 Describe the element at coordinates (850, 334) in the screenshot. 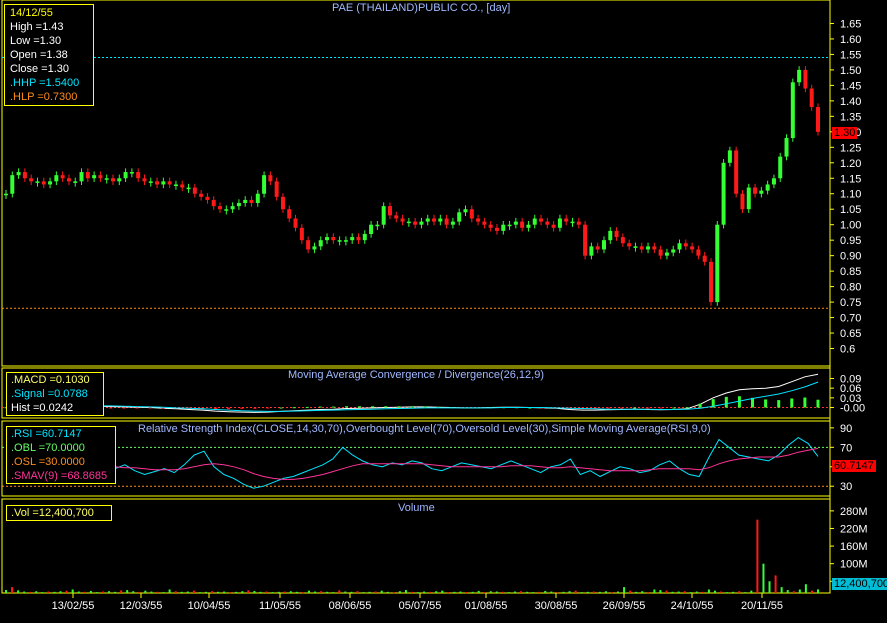

I see `price-tick-label: 0.65` at that location.